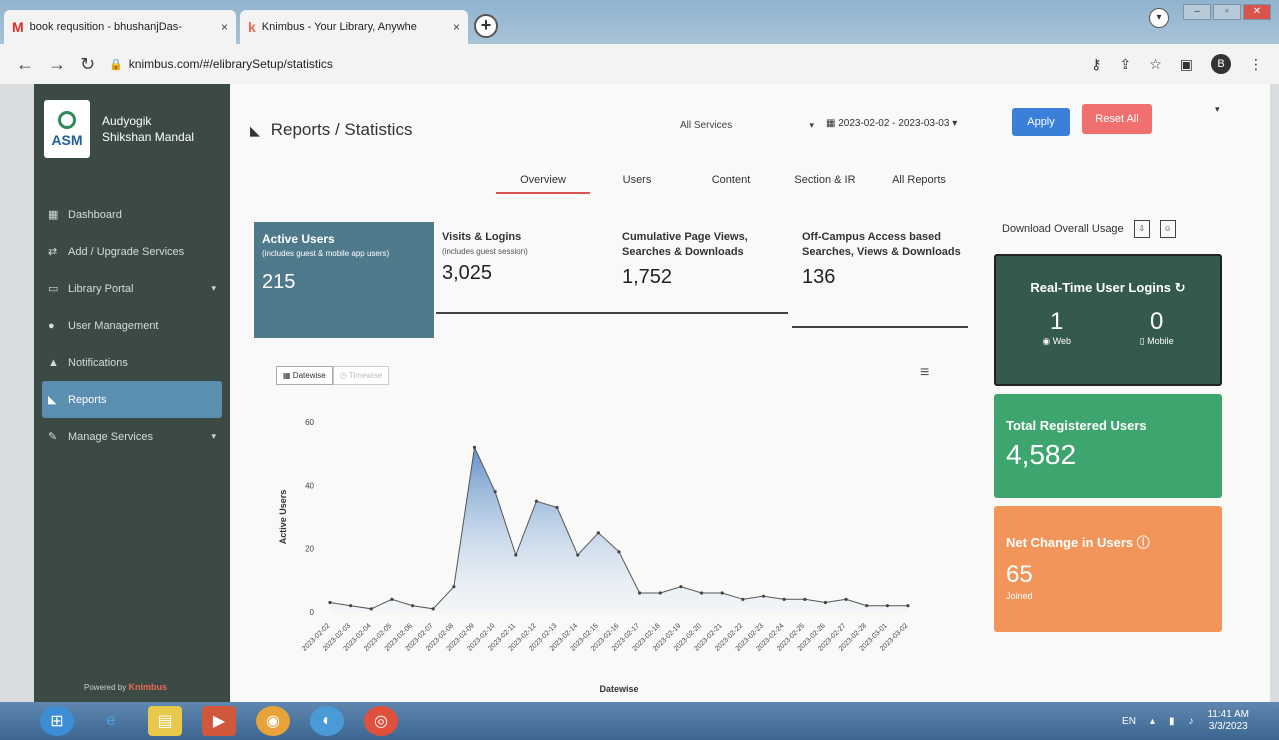  Describe the element at coordinates (1143, 542) in the screenshot. I see `info-icon: ⓘ` at that location.